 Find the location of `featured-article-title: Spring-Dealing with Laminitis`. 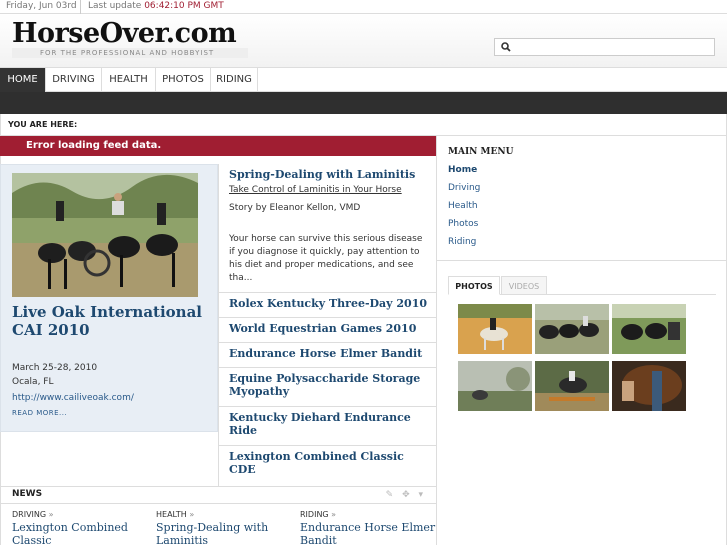

featured-article-title: Spring-Dealing with Laminitis is located at coordinates (322, 174).